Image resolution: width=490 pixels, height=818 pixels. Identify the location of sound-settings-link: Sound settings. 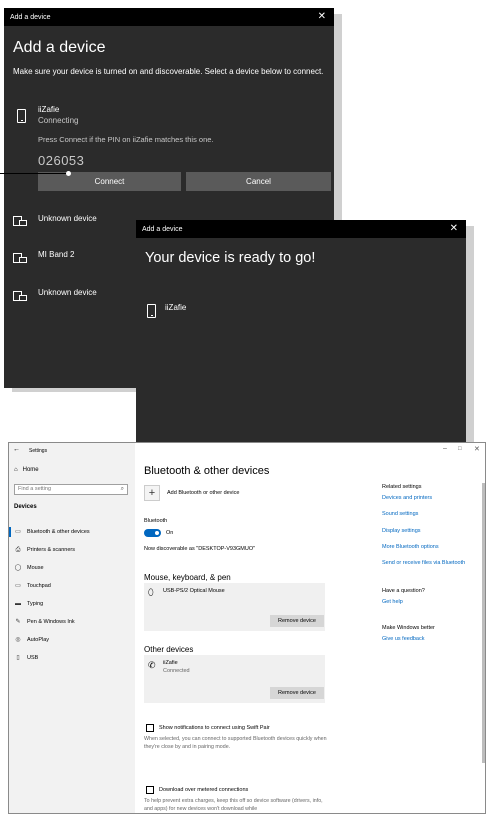
(400, 514).